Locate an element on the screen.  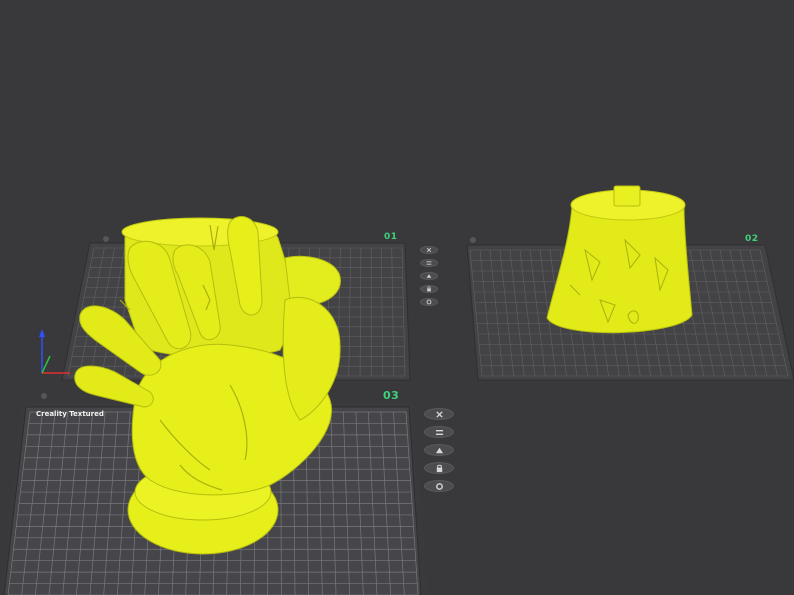
plate-3-close-button is located at coordinates (439, 414).